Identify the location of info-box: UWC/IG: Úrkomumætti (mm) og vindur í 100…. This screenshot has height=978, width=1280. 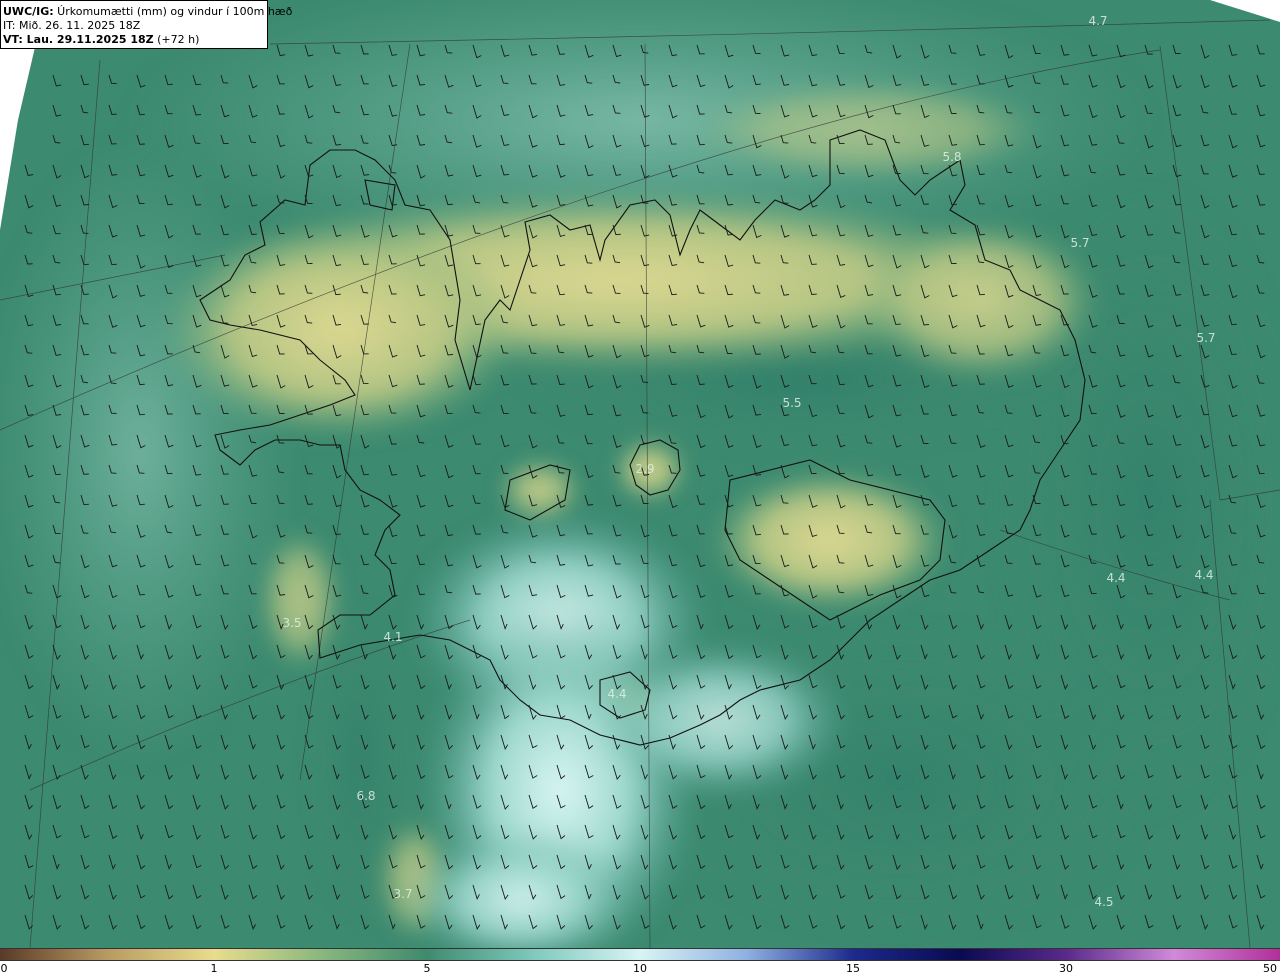
(146, 24).